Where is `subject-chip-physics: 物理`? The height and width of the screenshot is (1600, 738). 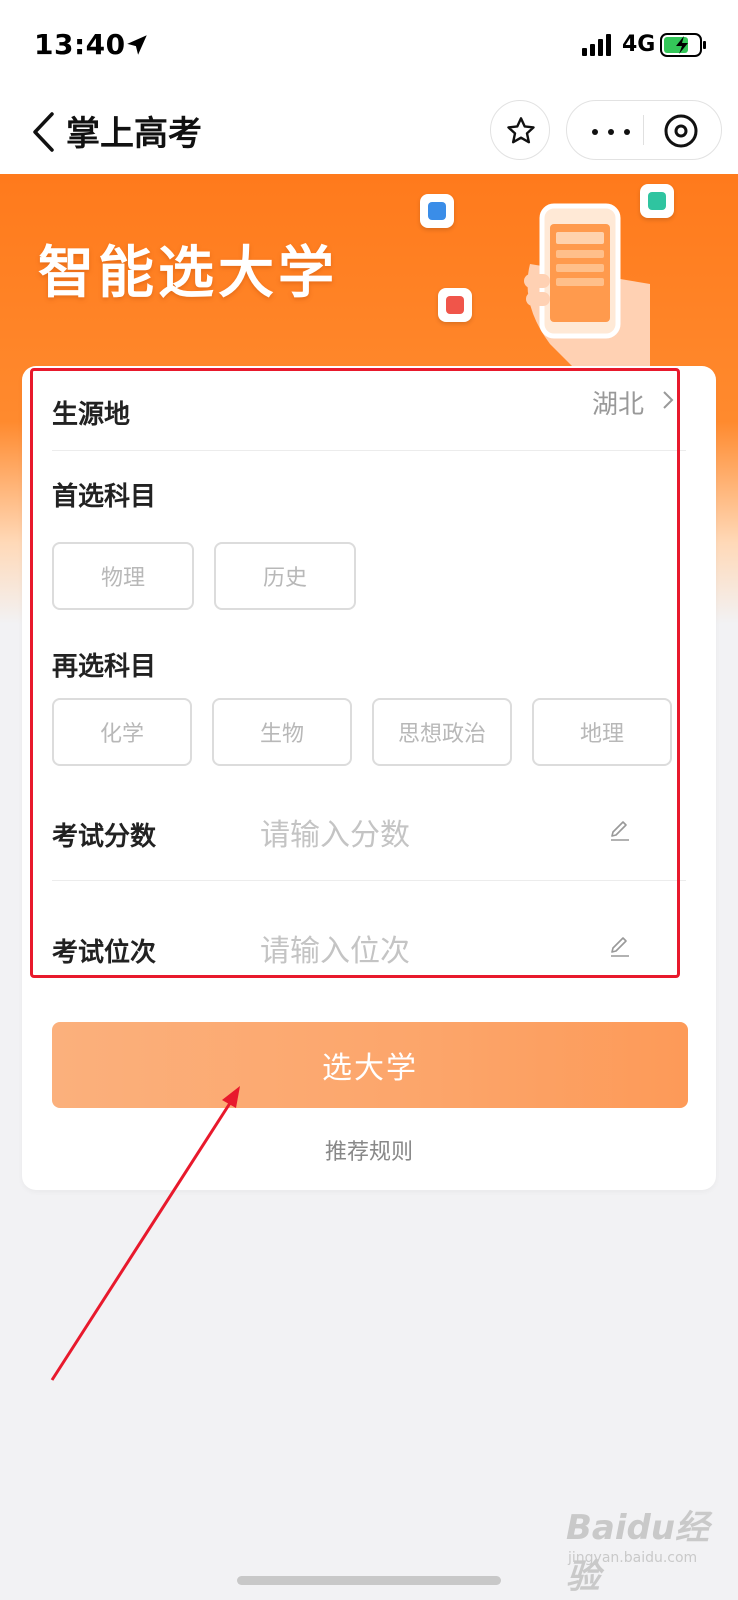
subject-chip-physics: 物理 is located at coordinates (123, 576).